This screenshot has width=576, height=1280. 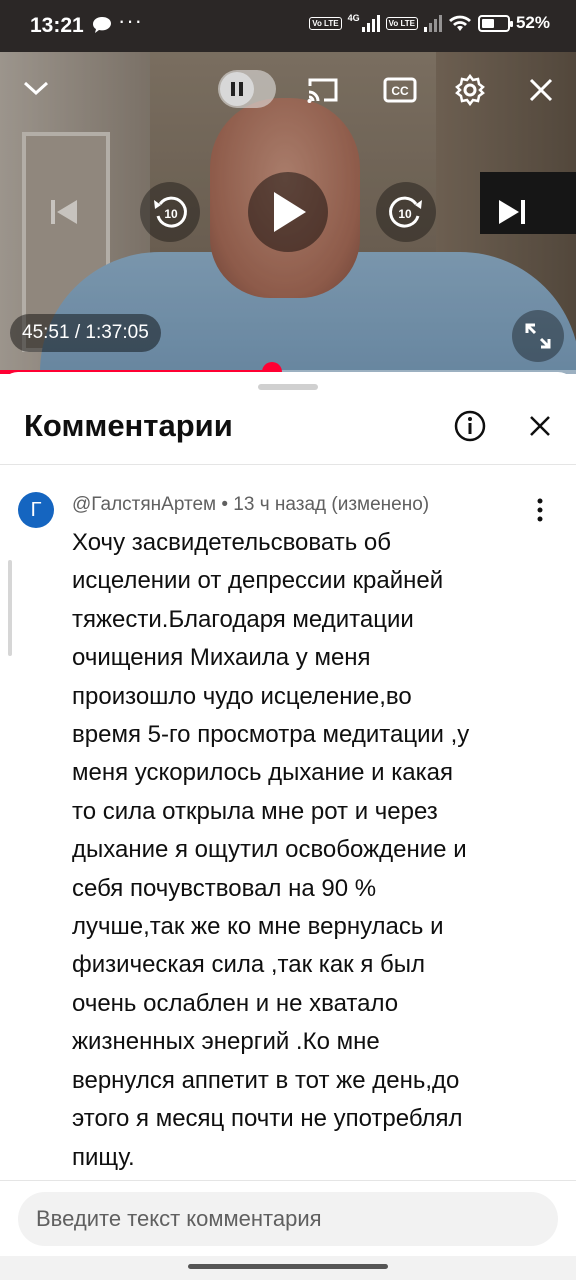 What do you see at coordinates (288, 1266) in the screenshot?
I see `home-gesture-bar` at bounding box center [288, 1266].